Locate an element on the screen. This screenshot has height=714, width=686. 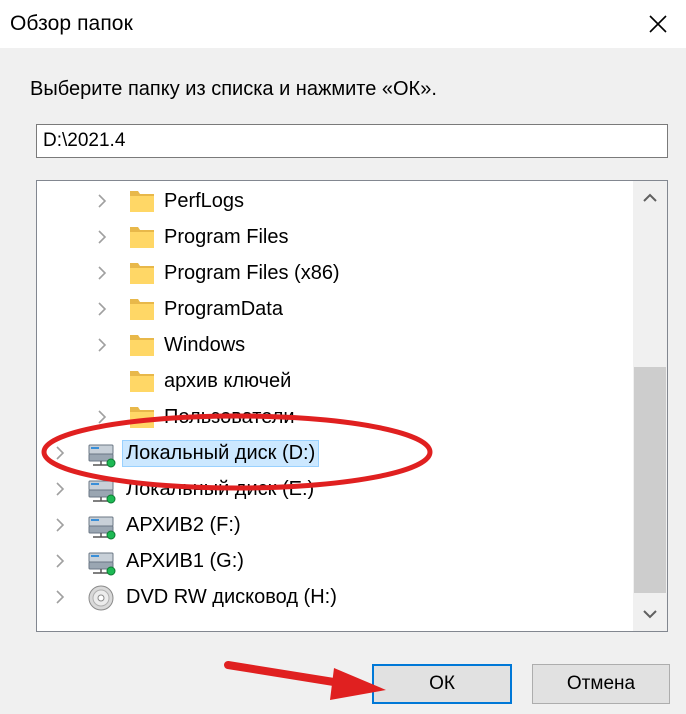
tree-item-label: АРХИВ1 (G:) is located at coordinates (185, 561).